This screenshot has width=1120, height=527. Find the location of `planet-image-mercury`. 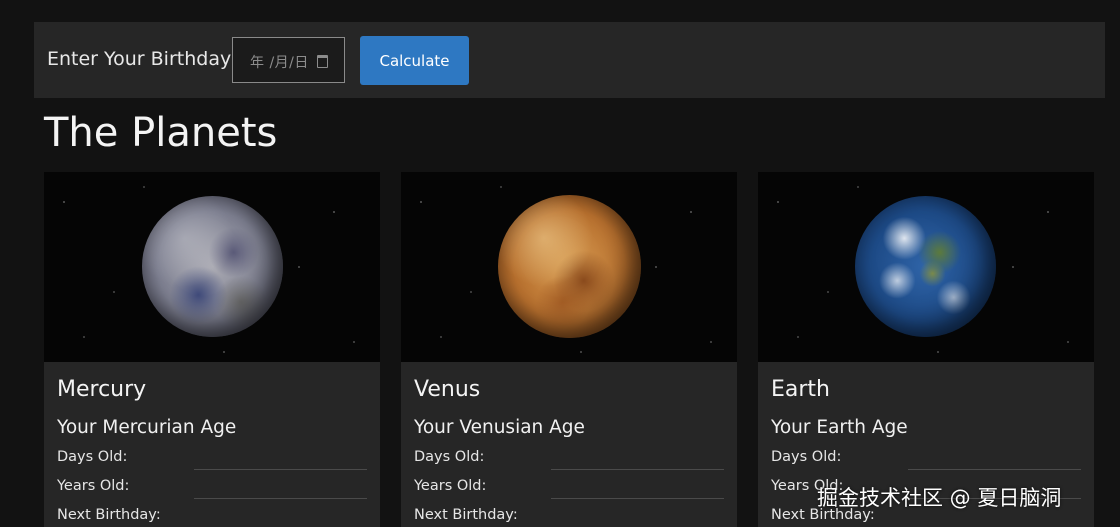

planet-image-mercury is located at coordinates (212, 267).